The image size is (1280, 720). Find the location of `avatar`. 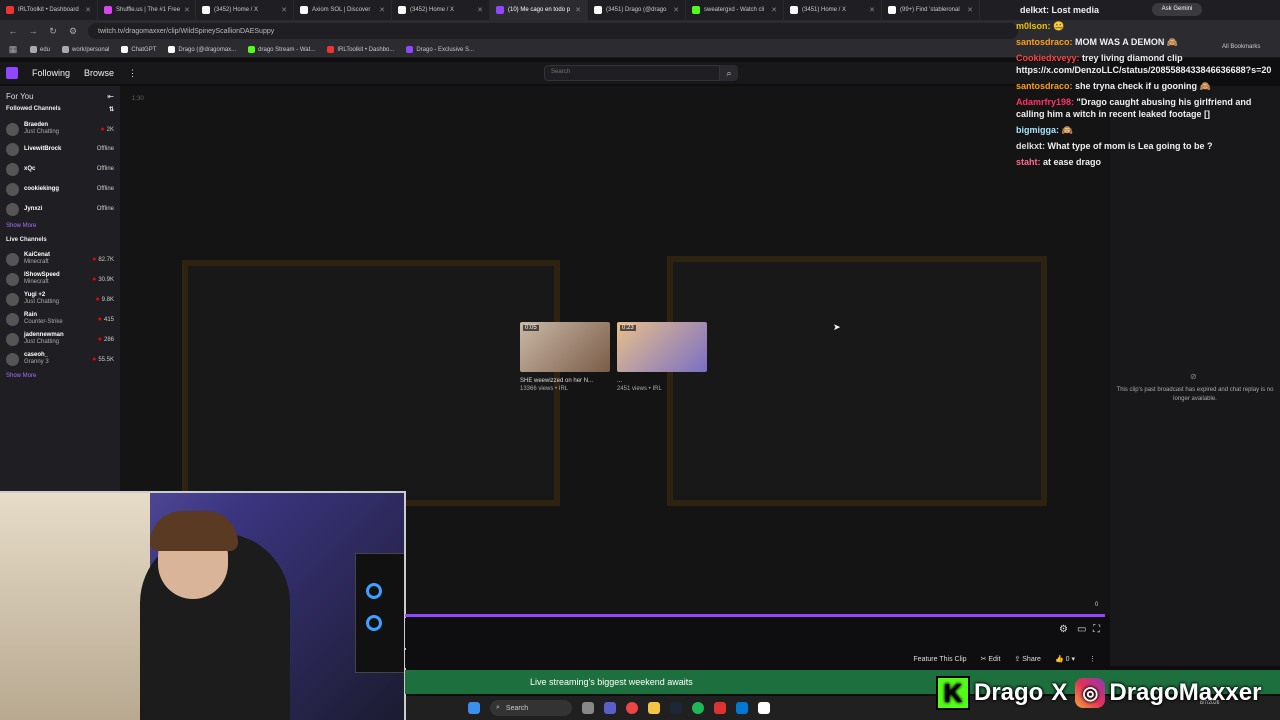

avatar is located at coordinates (12, 259).